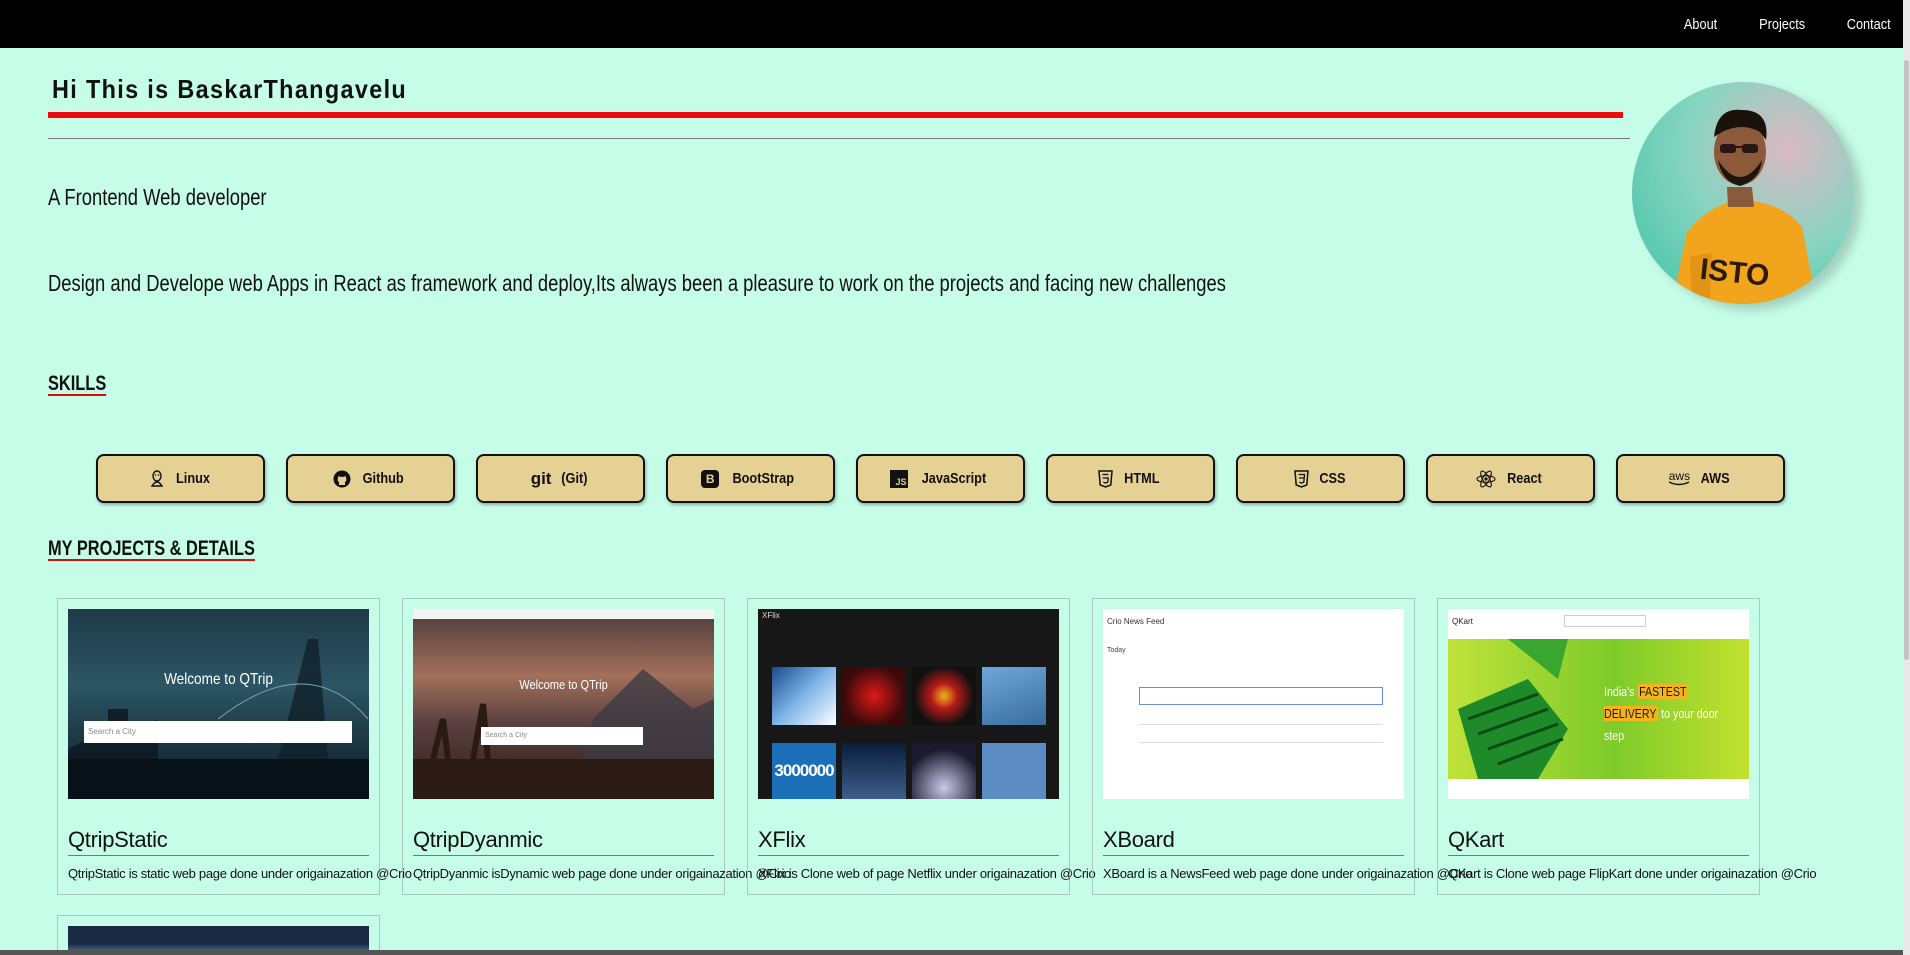 Image resolution: width=1910 pixels, height=955 pixels. Describe the element at coordinates (908, 841) in the screenshot. I see `project-title: XFlix` at that location.